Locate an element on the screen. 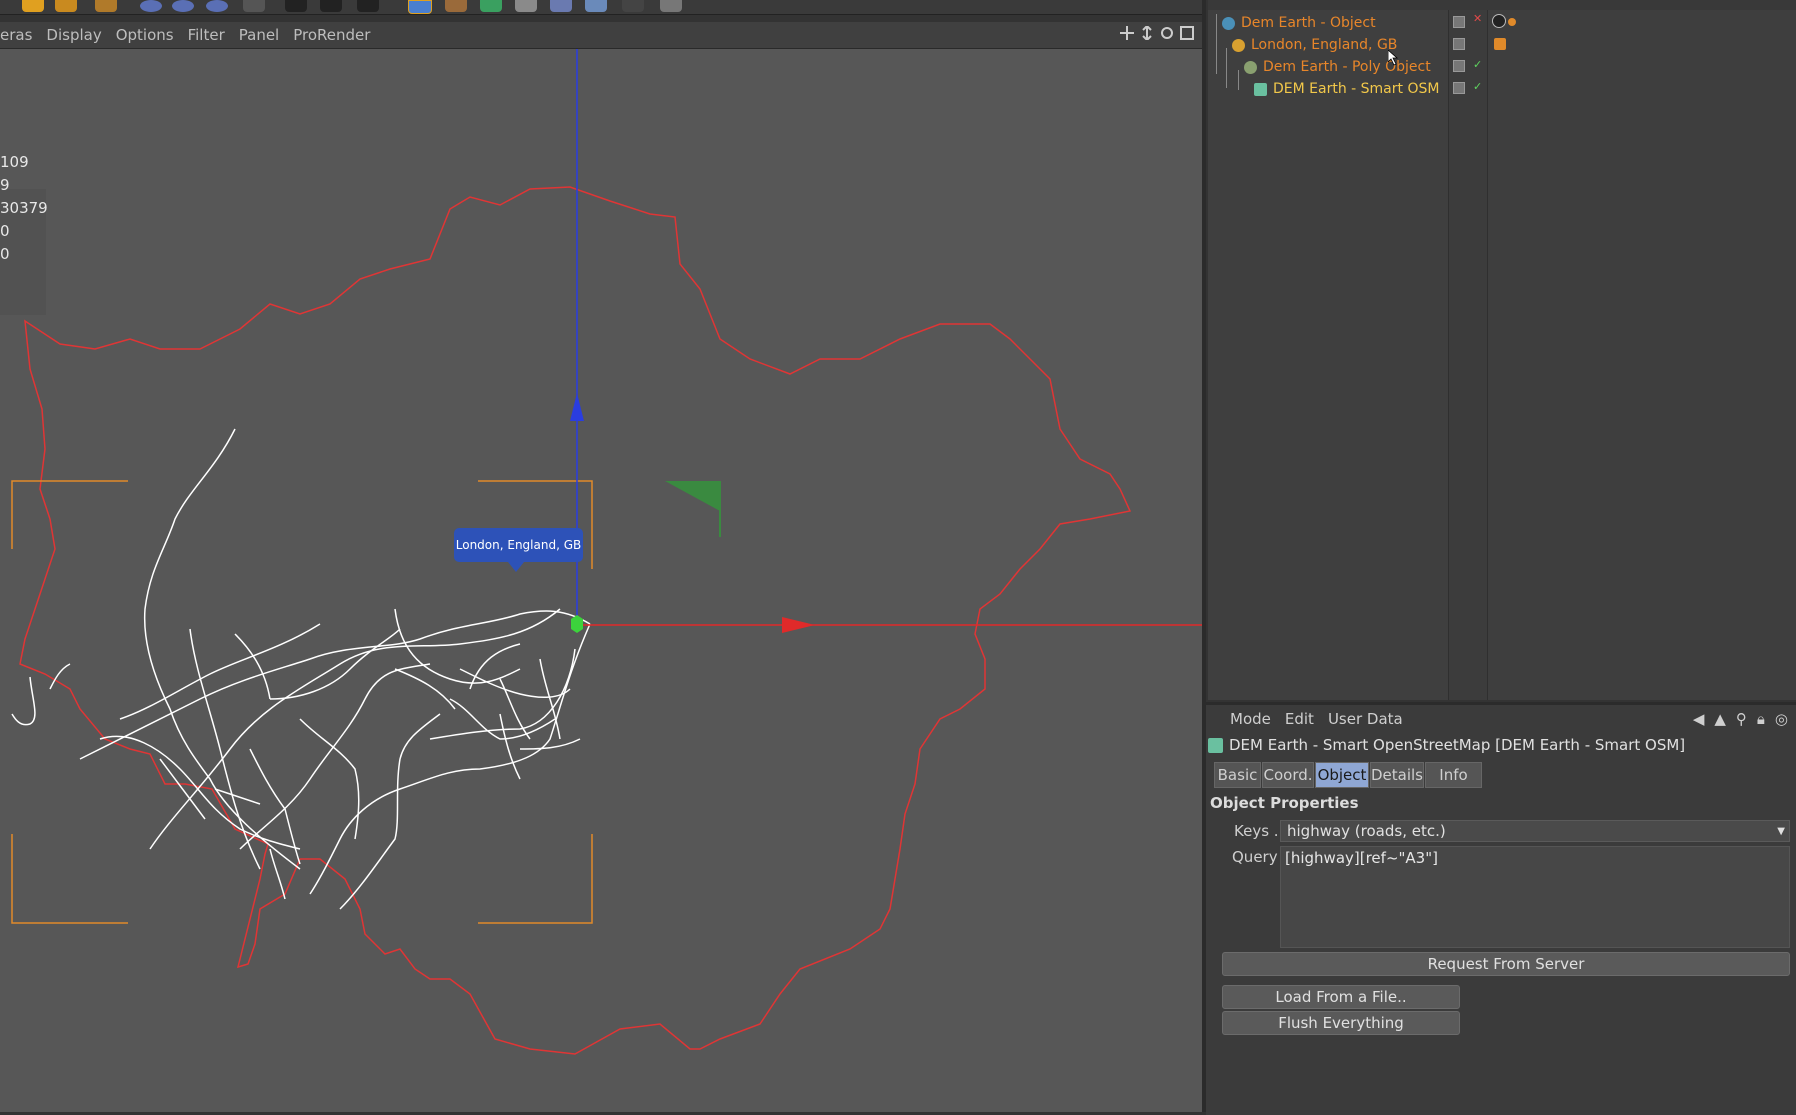 This screenshot has width=1796, height=1115. location-tooltip: London, England, GB is located at coordinates (518, 550).